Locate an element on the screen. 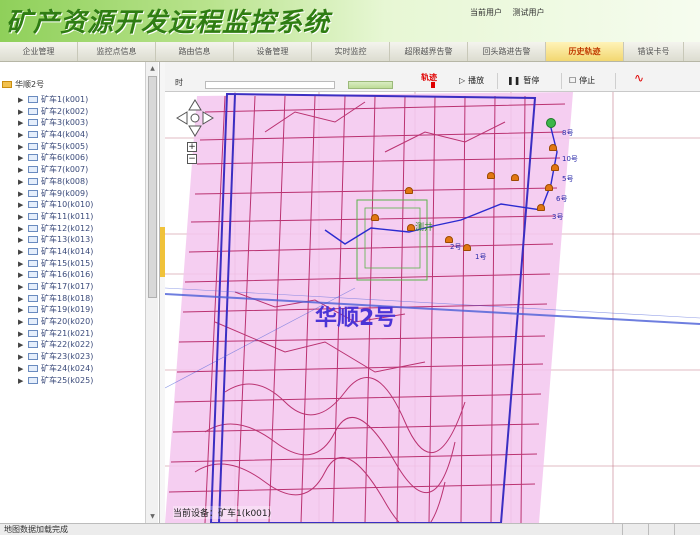 The width and height of the screenshot is (700, 535). tree-item-vehicle: ▶ 矿车3(k003) is located at coordinates (55, 123).